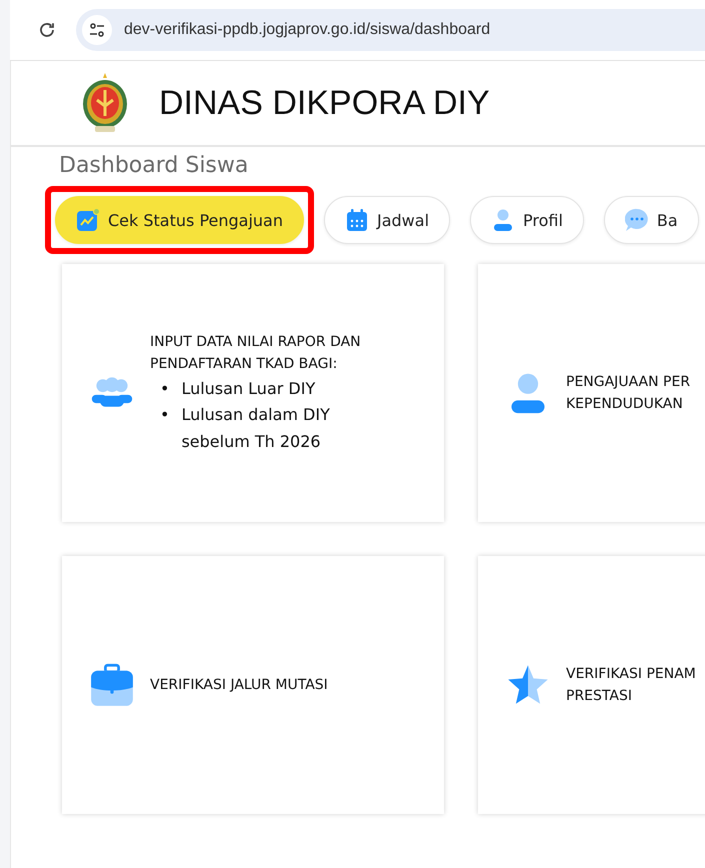  I want to click on reload-icon, so click(47, 30).